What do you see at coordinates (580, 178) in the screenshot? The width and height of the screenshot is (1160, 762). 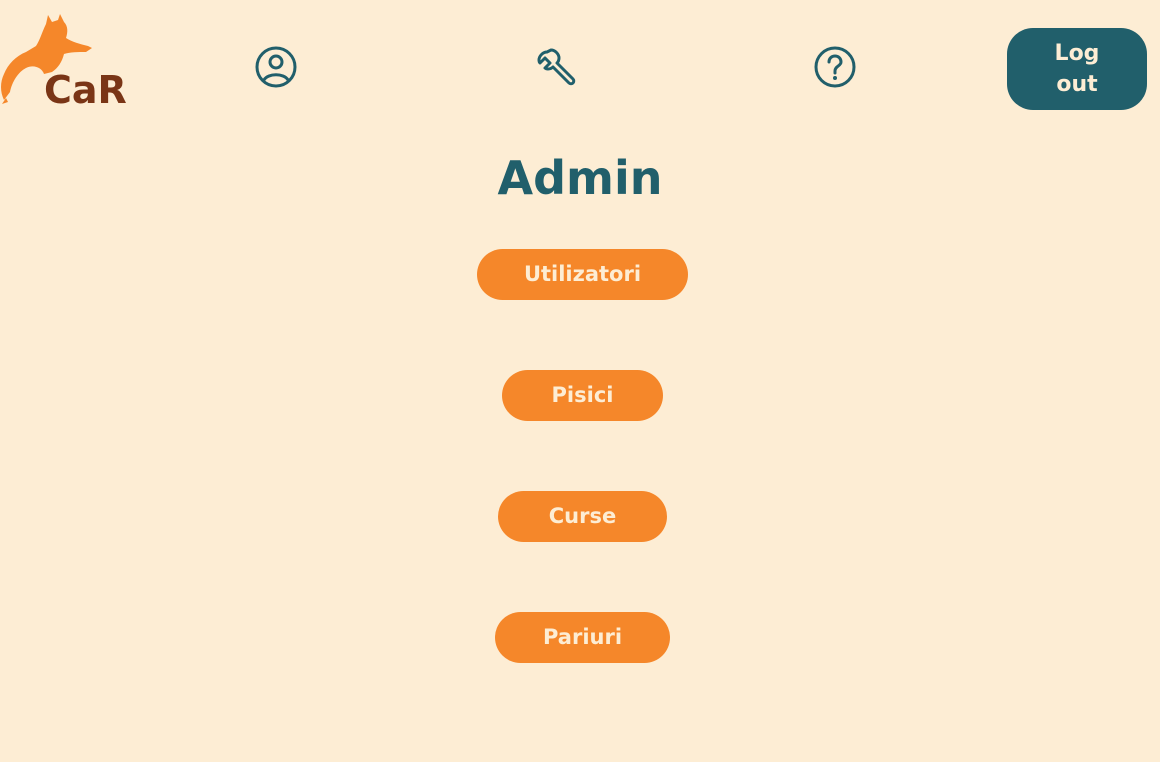 I see `page-title: Admin` at bounding box center [580, 178].